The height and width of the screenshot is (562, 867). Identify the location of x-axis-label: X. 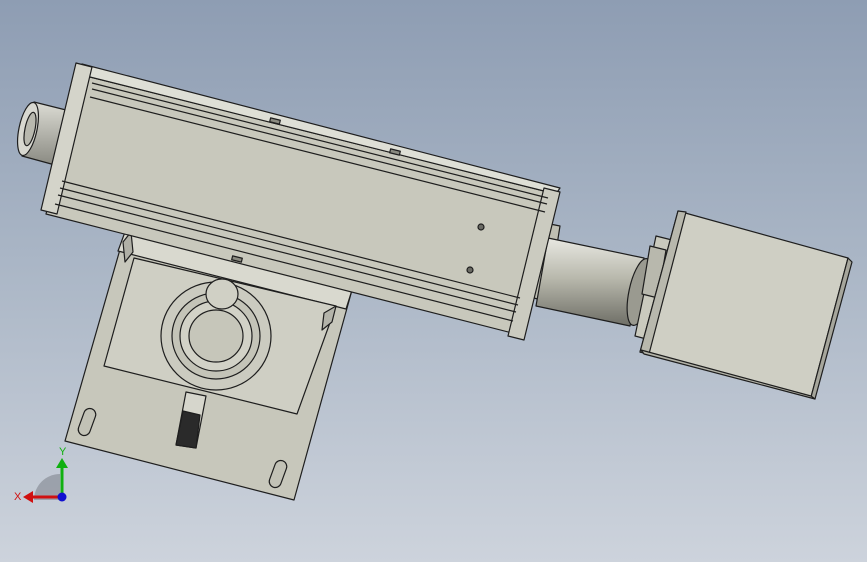
(18, 497).